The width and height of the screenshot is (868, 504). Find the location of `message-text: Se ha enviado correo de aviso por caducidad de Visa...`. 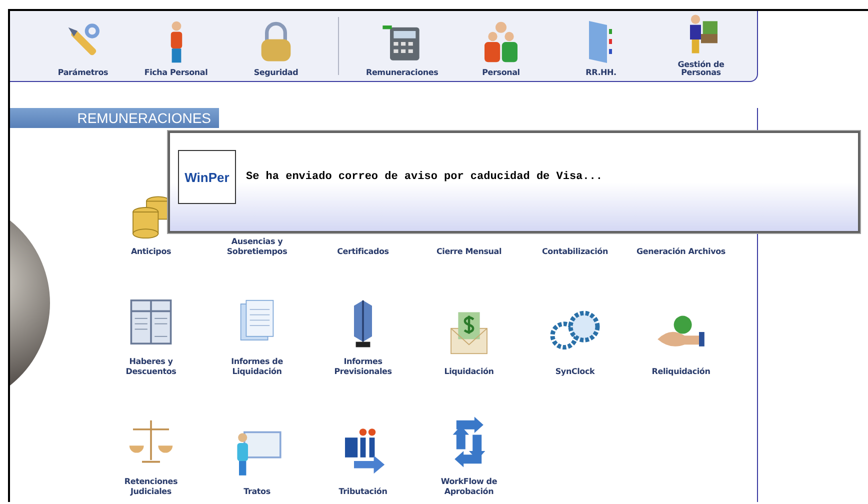

message-text: Se ha enviado correo de aviso por caducidad de Visa... is located at coordinates (424, 177).